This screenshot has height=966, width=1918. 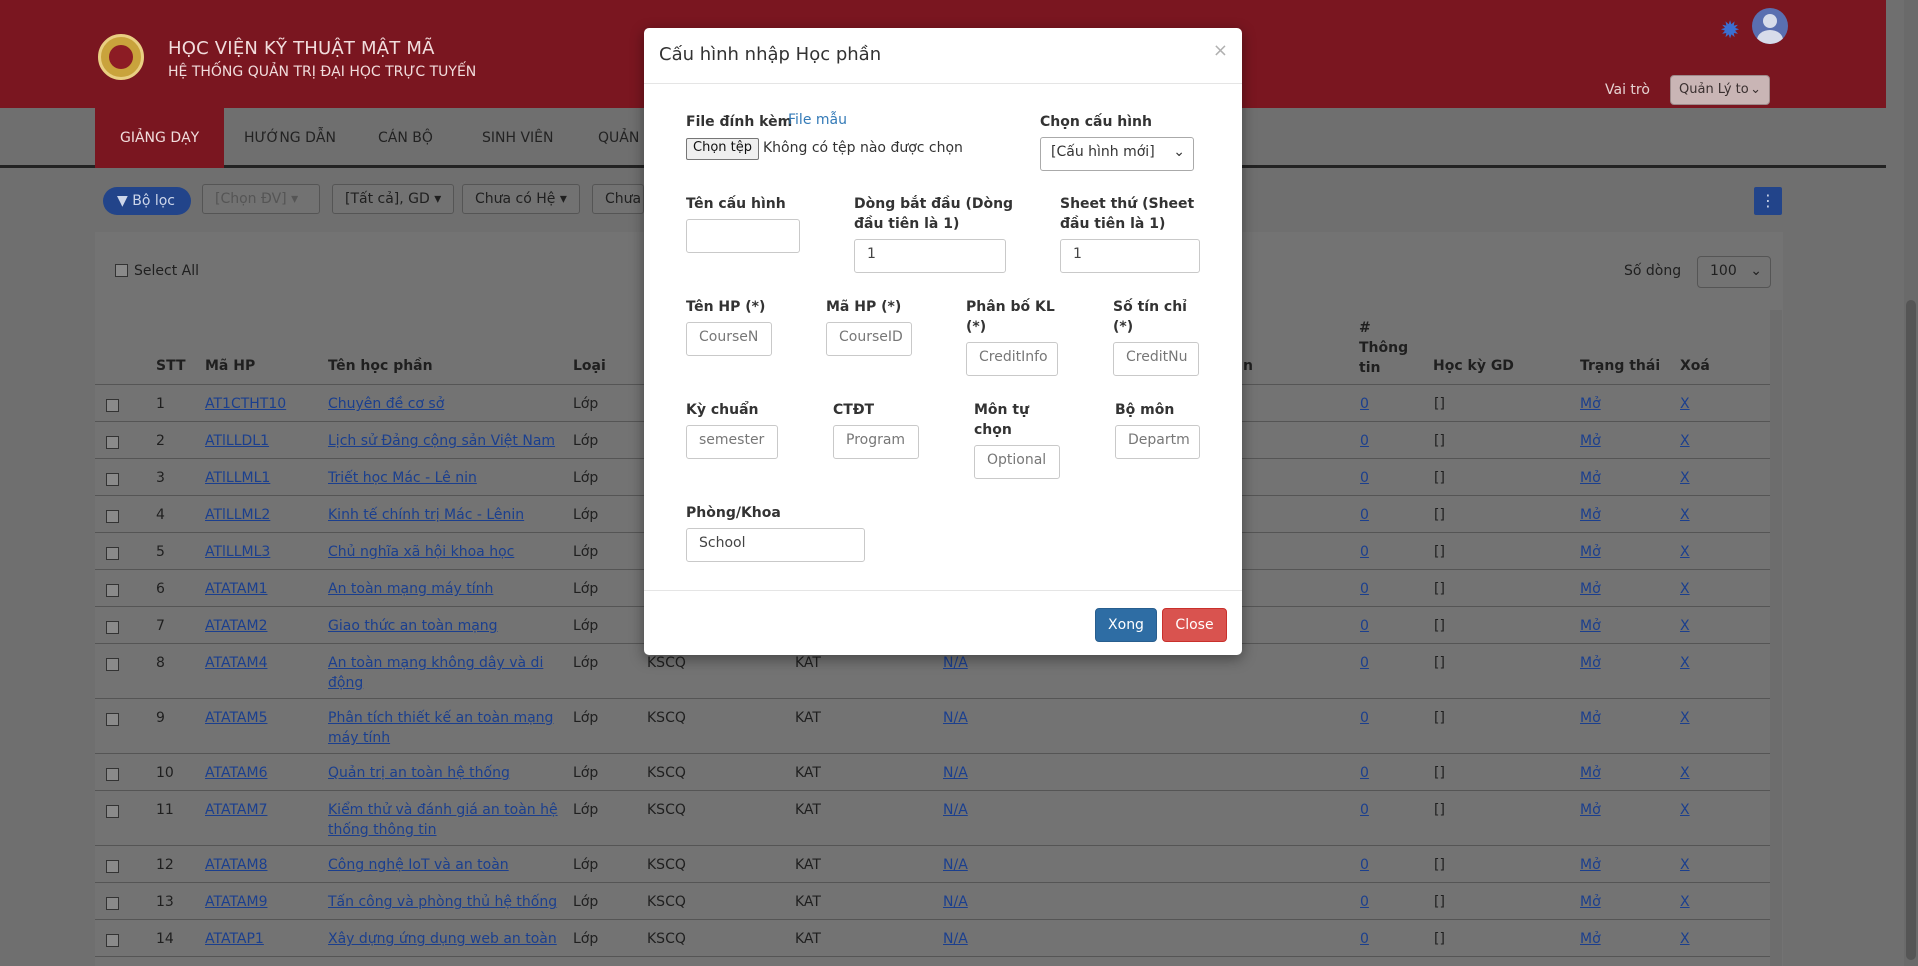 What do you see at coordinates (245, 404) in the screenshot?
I see `row-ma-hp-link: AT1CTHT10` at bounding box center [245, 404].